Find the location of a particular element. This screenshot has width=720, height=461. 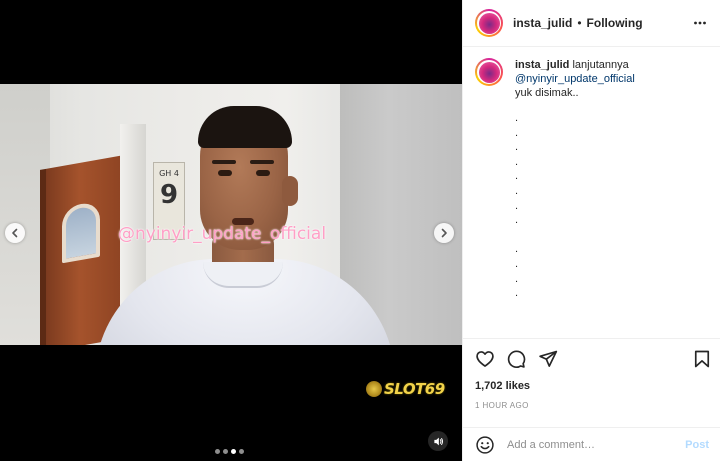

chevron-left-icon is located at coordinates (15, 233).